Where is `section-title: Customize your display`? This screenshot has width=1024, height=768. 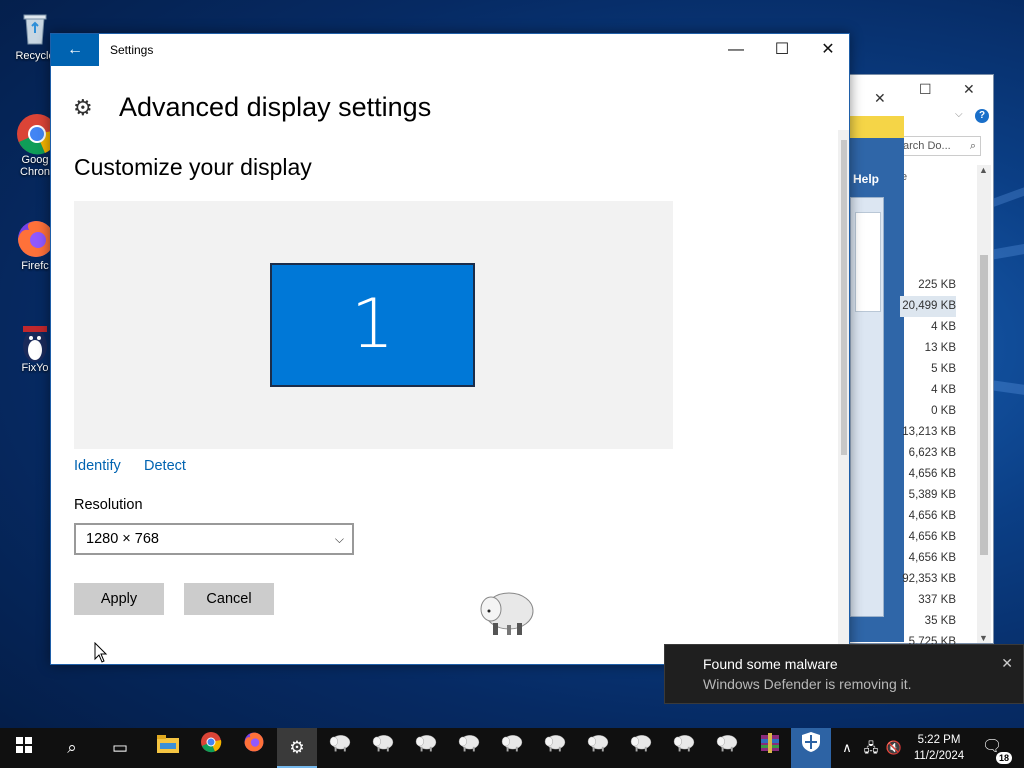
section-title: Customize your display is located at coordinates (193, 167).